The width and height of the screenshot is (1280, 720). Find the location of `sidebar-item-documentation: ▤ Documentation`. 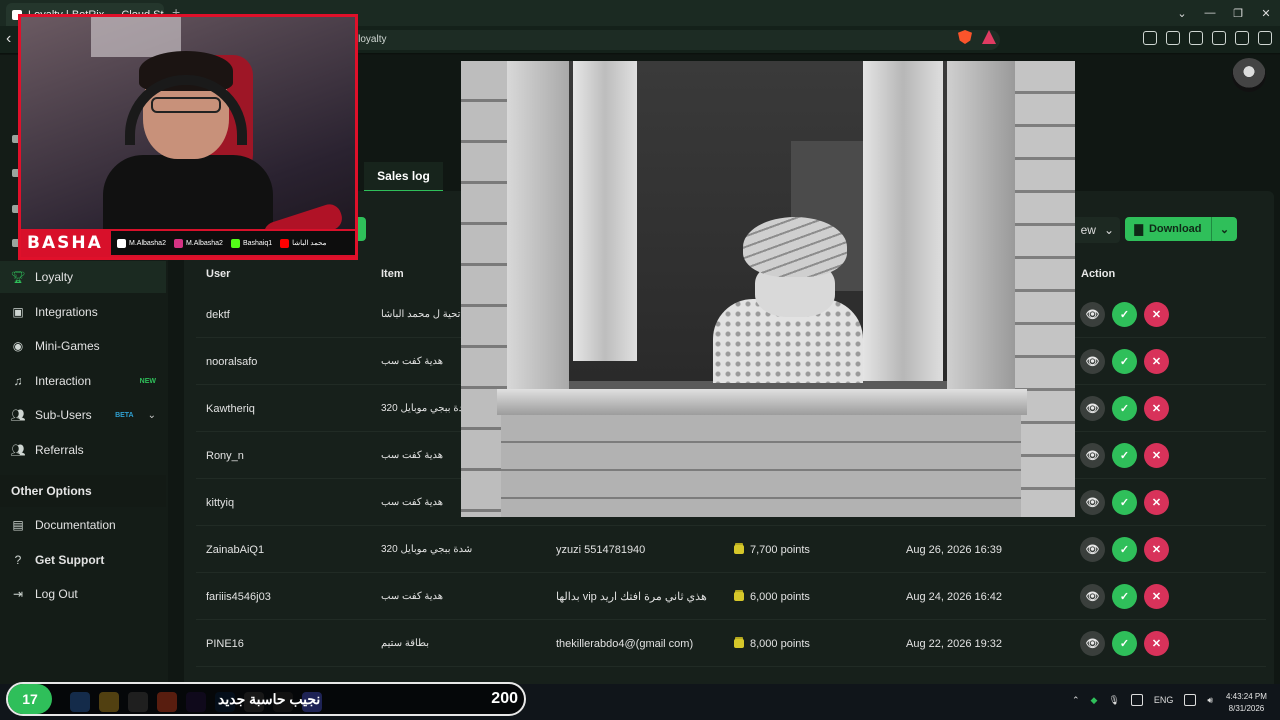

sidebar-item-documentation: ▤ Documentation is located at coordinates (83, 525).